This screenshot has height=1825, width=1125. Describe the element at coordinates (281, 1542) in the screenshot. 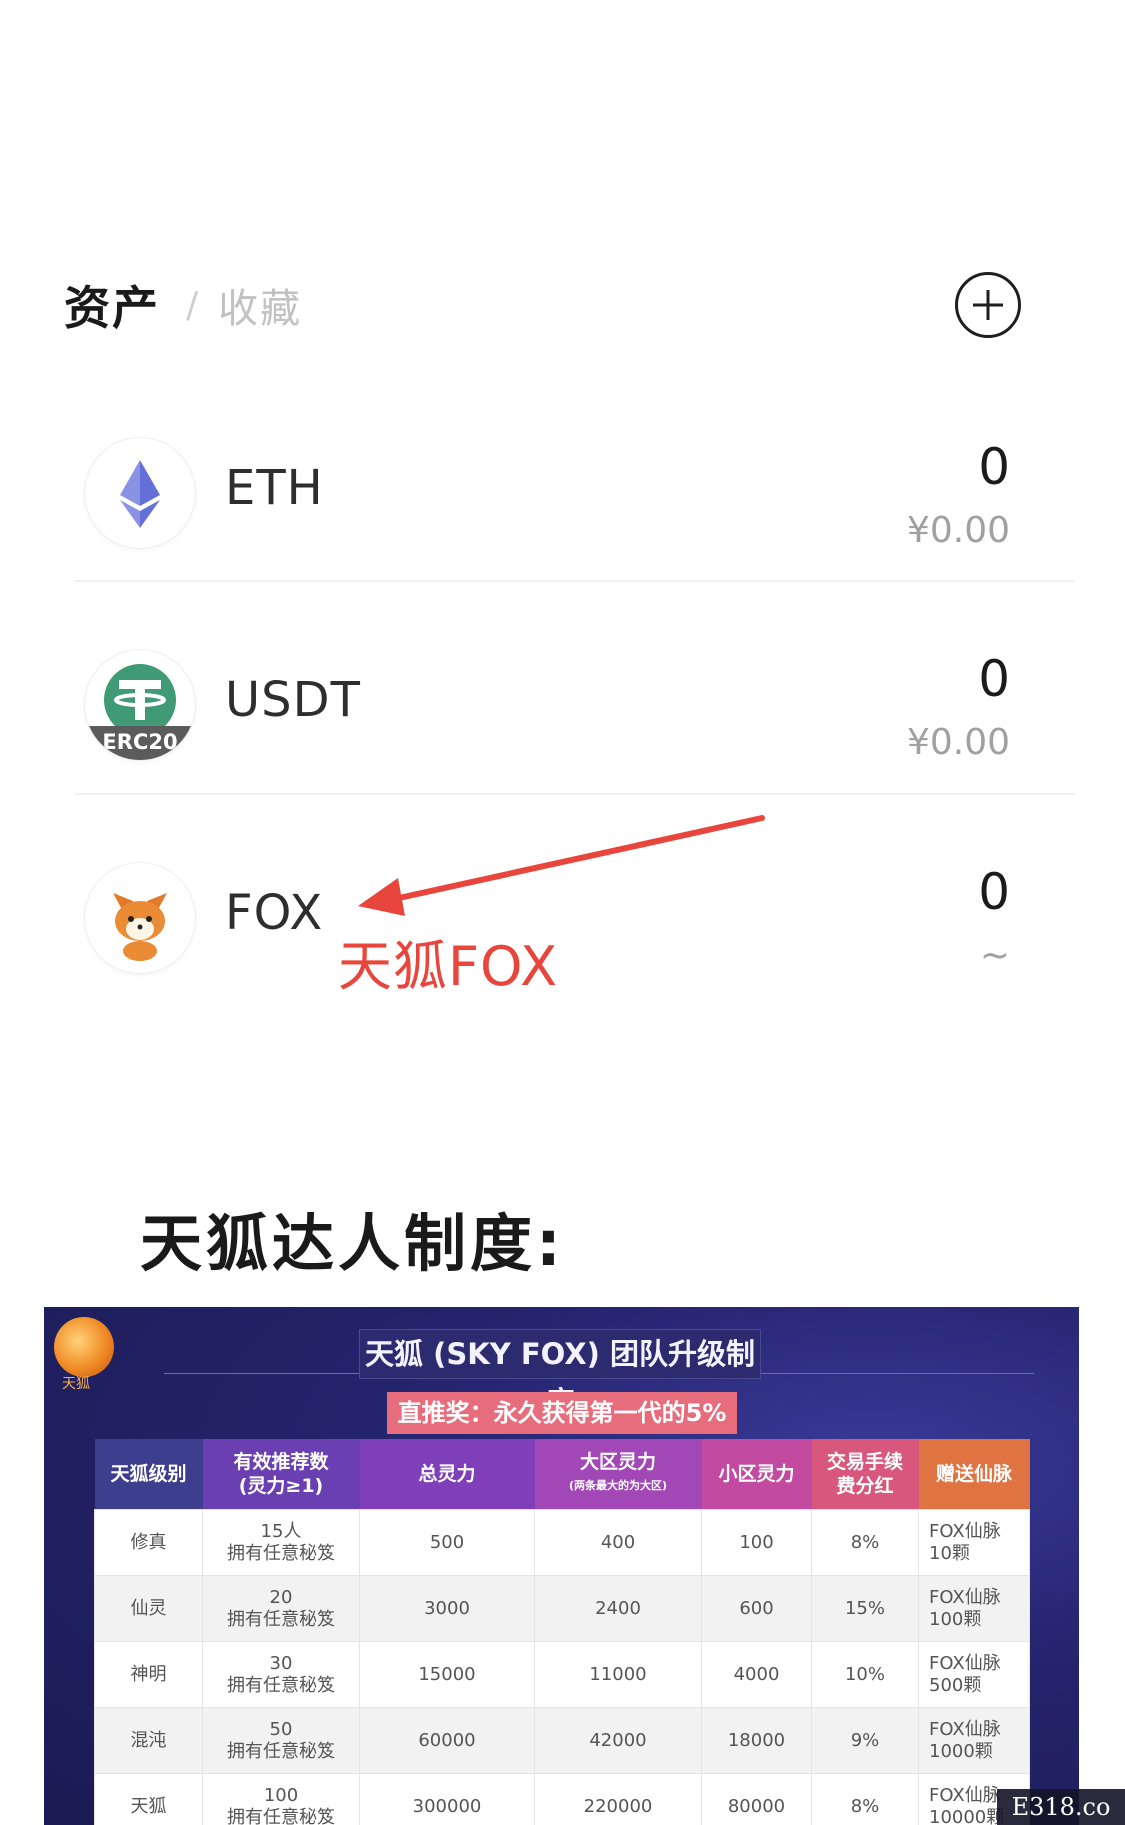

I see `cell-referrals: 15人 拥有任意秘笈` at that location.